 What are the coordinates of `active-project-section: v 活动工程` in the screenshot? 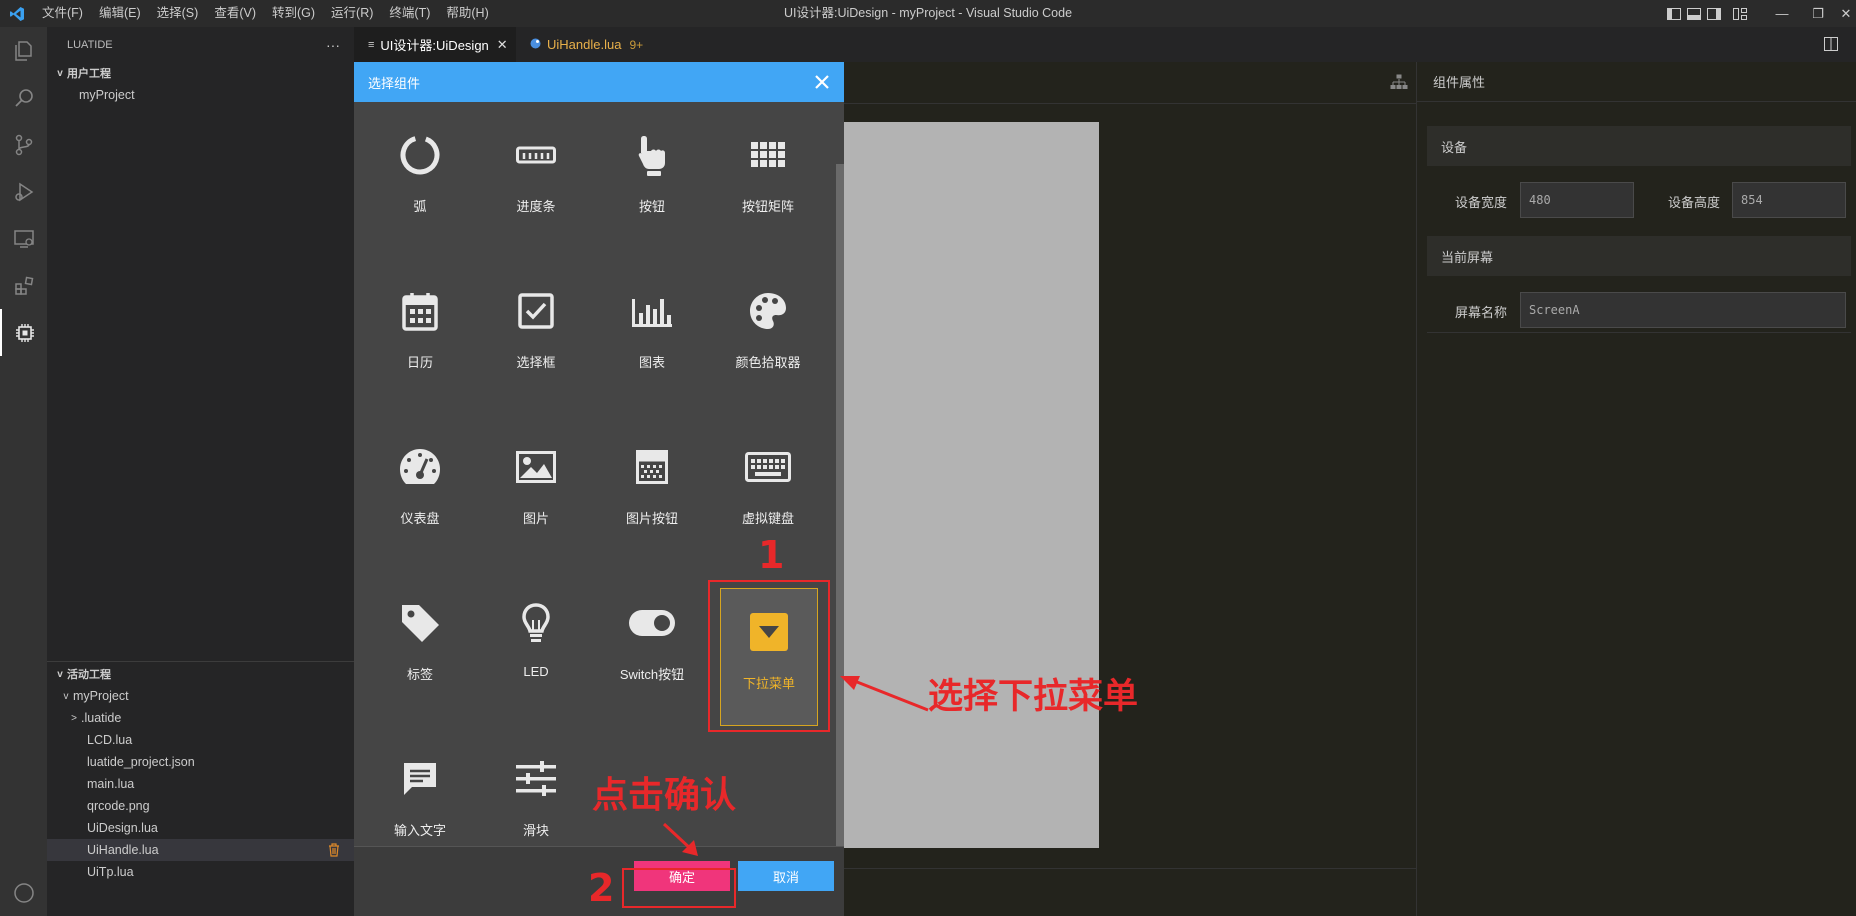 It's located at (200, 674).